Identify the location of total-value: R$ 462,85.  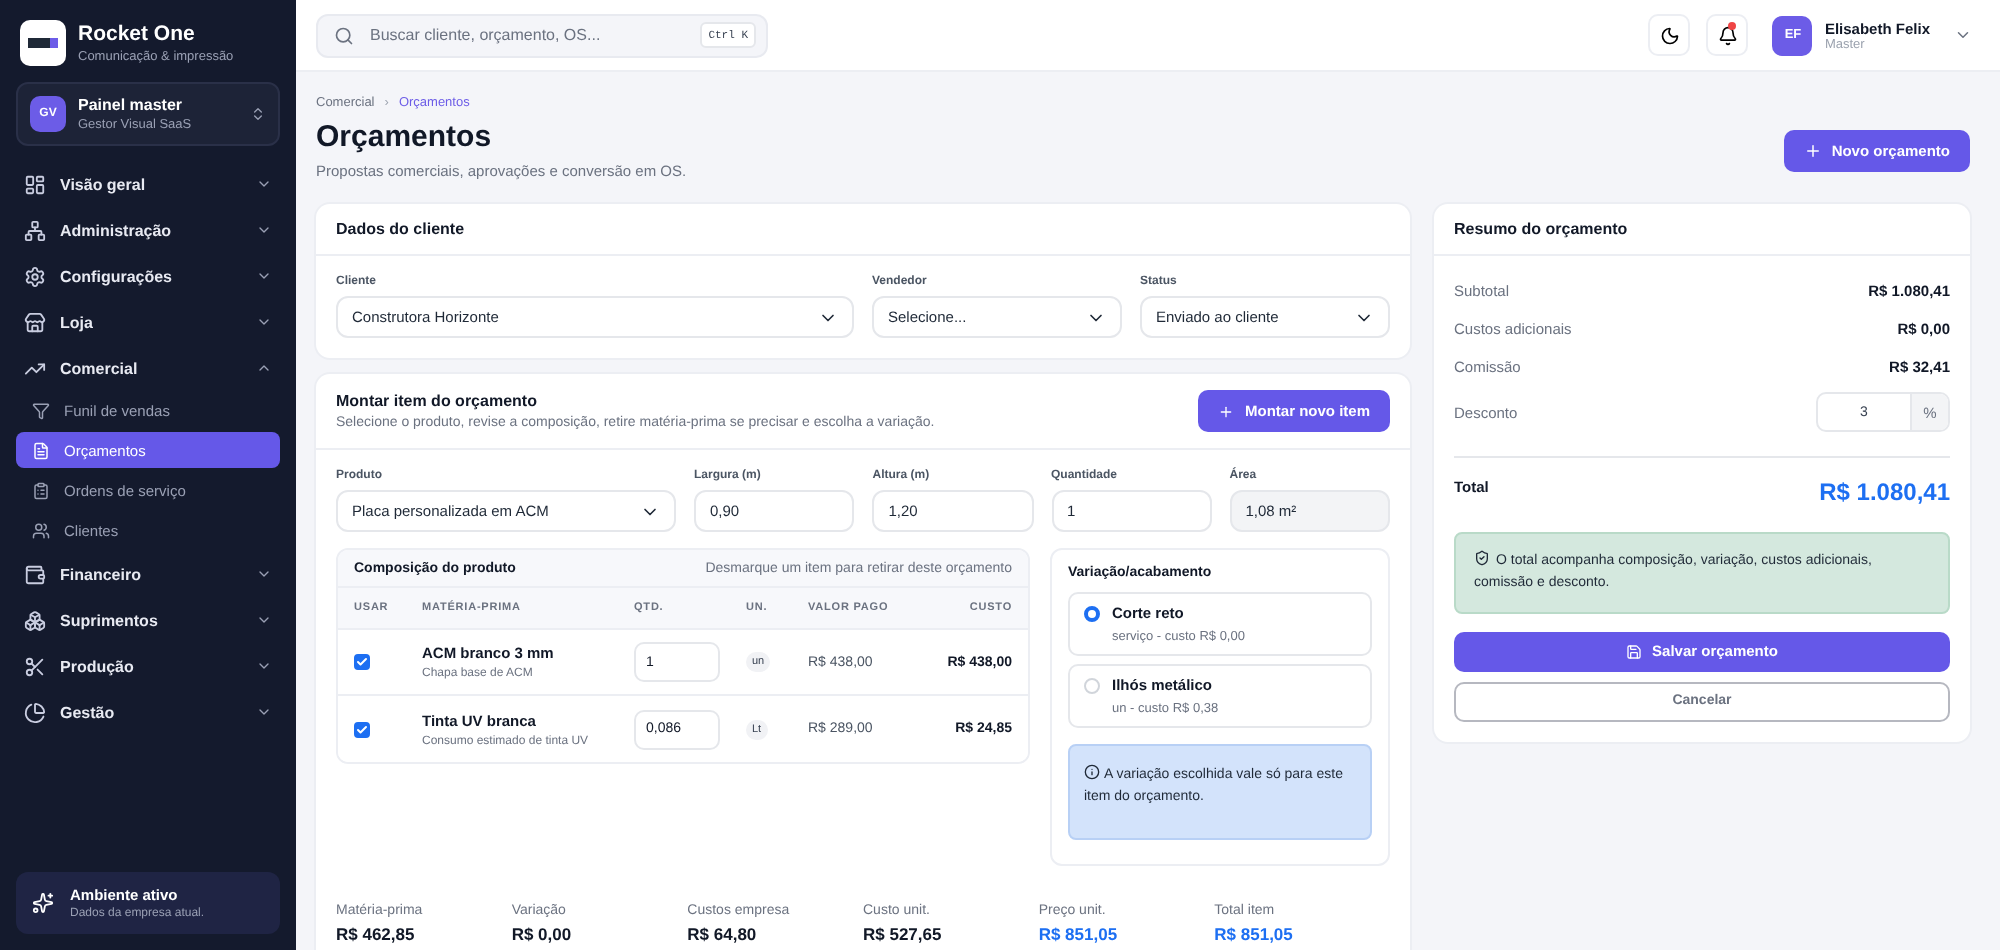
(376, 933).